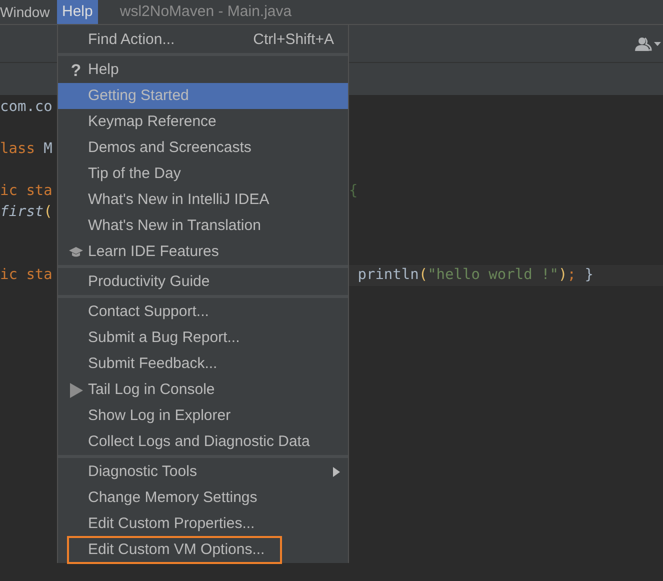 This screenshot has width=663, height=581. Describe the element at coordinates (206, 12) in the screenshot. I see `window-title: wsl2NoMaven - Main.java` at that location.